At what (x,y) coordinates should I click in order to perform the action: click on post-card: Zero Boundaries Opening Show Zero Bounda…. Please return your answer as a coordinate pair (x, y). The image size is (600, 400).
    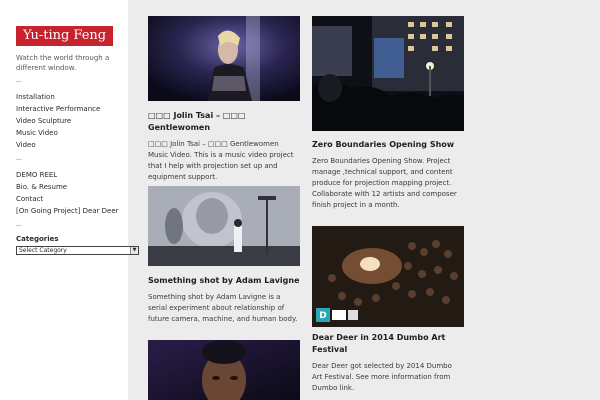
    Looking at the image, I should click on (388, 113).